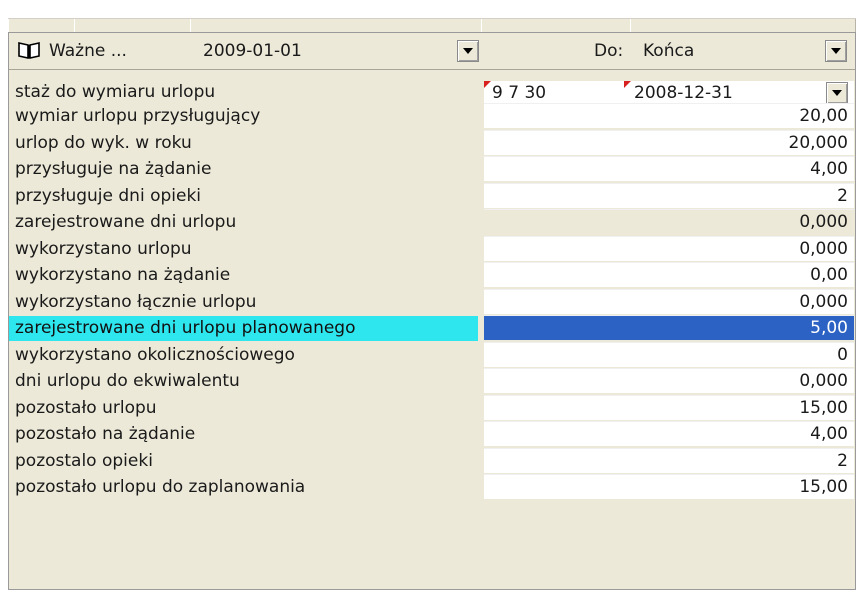 Image resolution: width=863 pixels, height=599 pixels. Describe the element at coordinates (432, 115) in the screenshot. I see `table-row: wymiar urlopu przysługujący 20,00` at that location.